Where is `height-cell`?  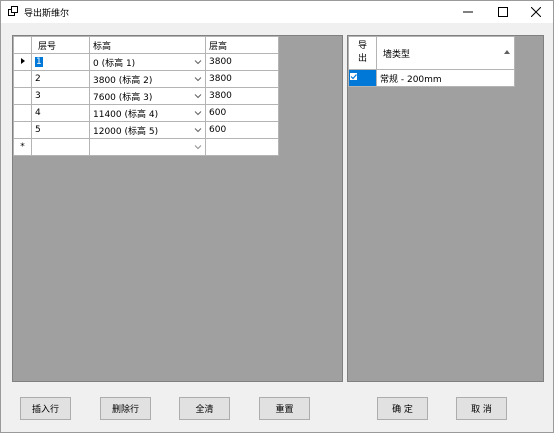
height-cell is located at coordinates (242, 147).